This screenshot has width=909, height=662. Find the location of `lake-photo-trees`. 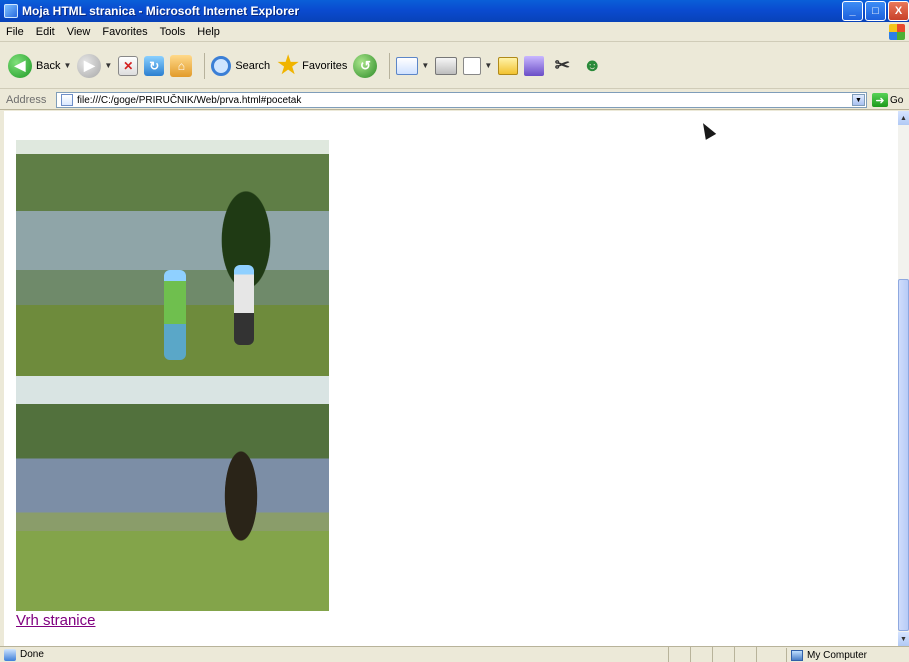

lake-photo-trees is located at coordinates (172, 493).